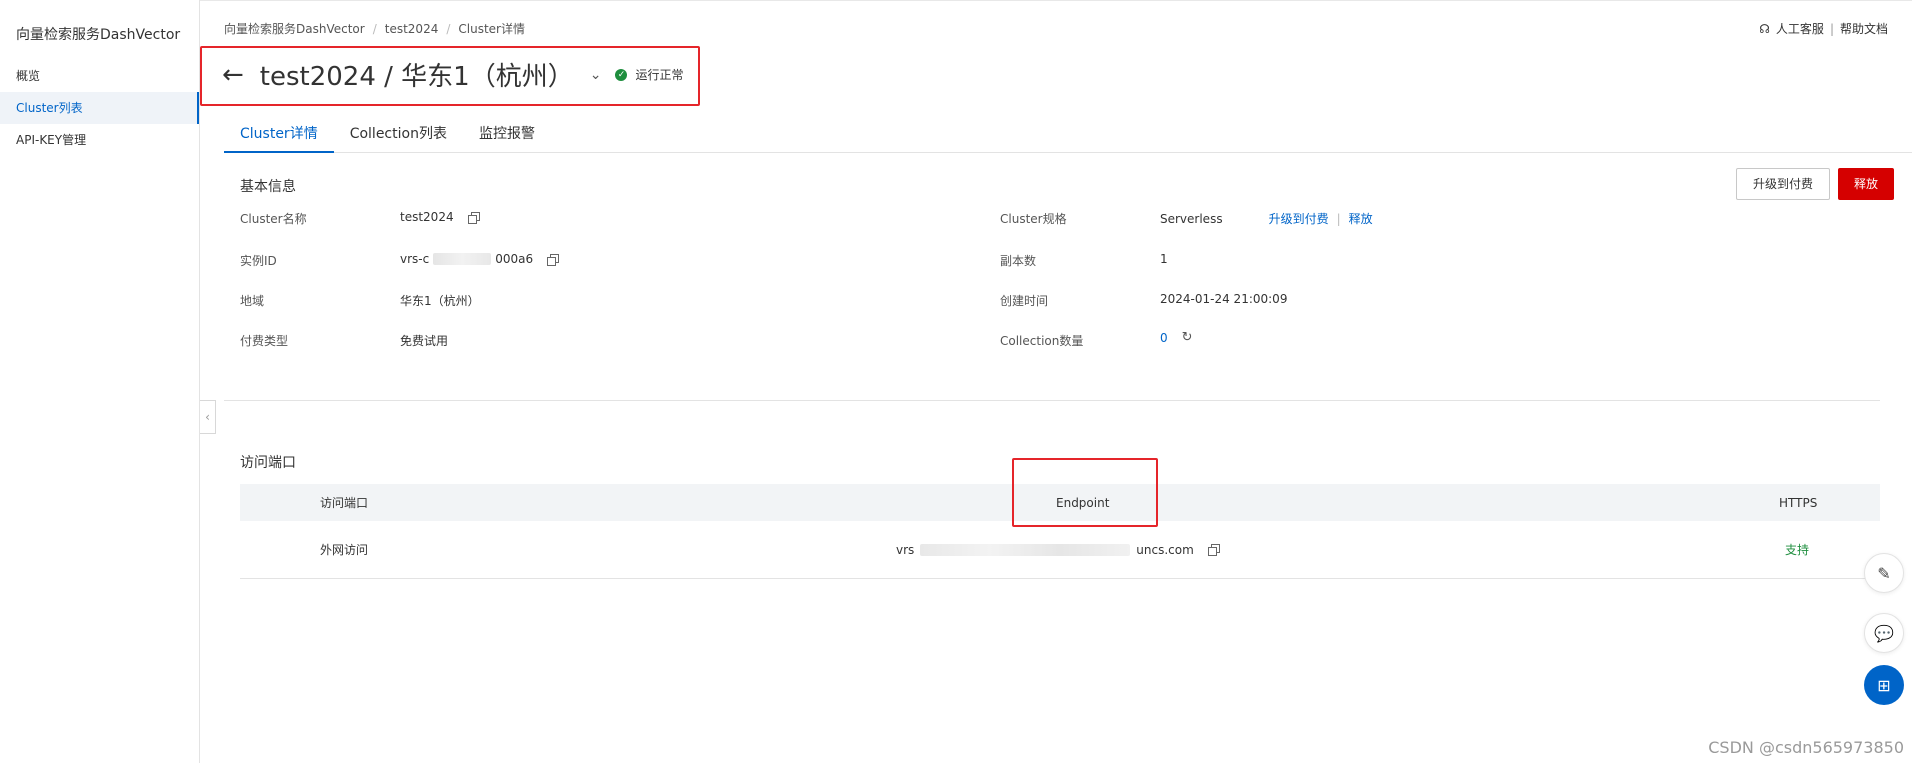 This screenshot has width=1912, height=763. Describe the element at coordinates (491, 29) in the screenshot. I see `breadcrumb-item-current: Cluster详情` at that location.